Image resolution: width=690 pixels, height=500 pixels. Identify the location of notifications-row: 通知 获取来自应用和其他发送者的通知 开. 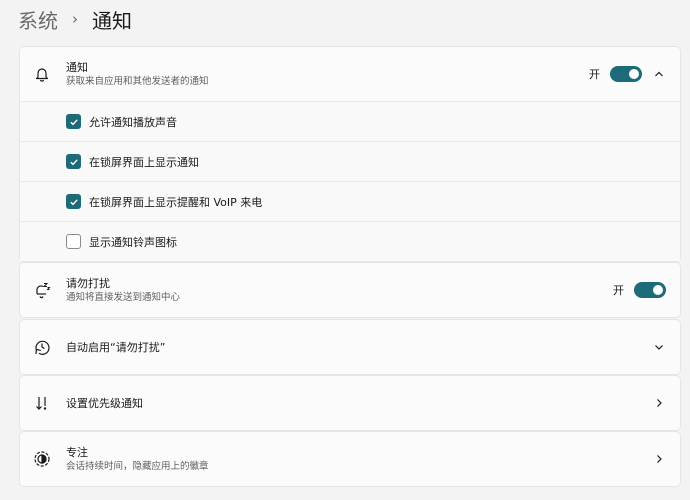
(350, 74).